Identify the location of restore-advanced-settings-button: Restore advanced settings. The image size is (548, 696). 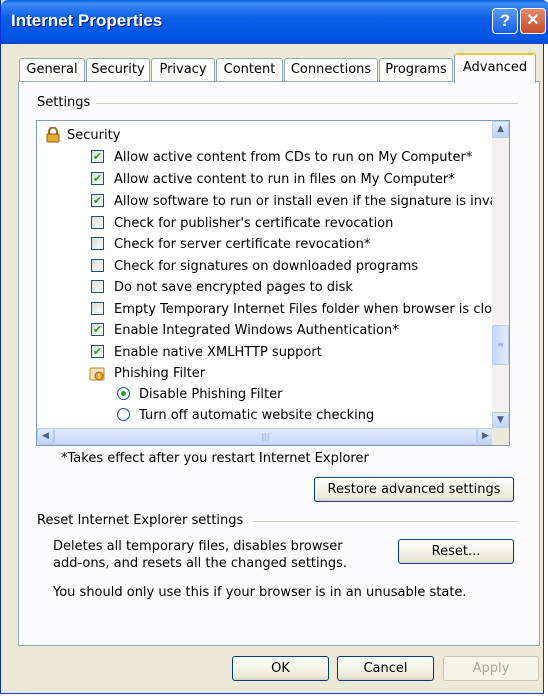
(414, 489).